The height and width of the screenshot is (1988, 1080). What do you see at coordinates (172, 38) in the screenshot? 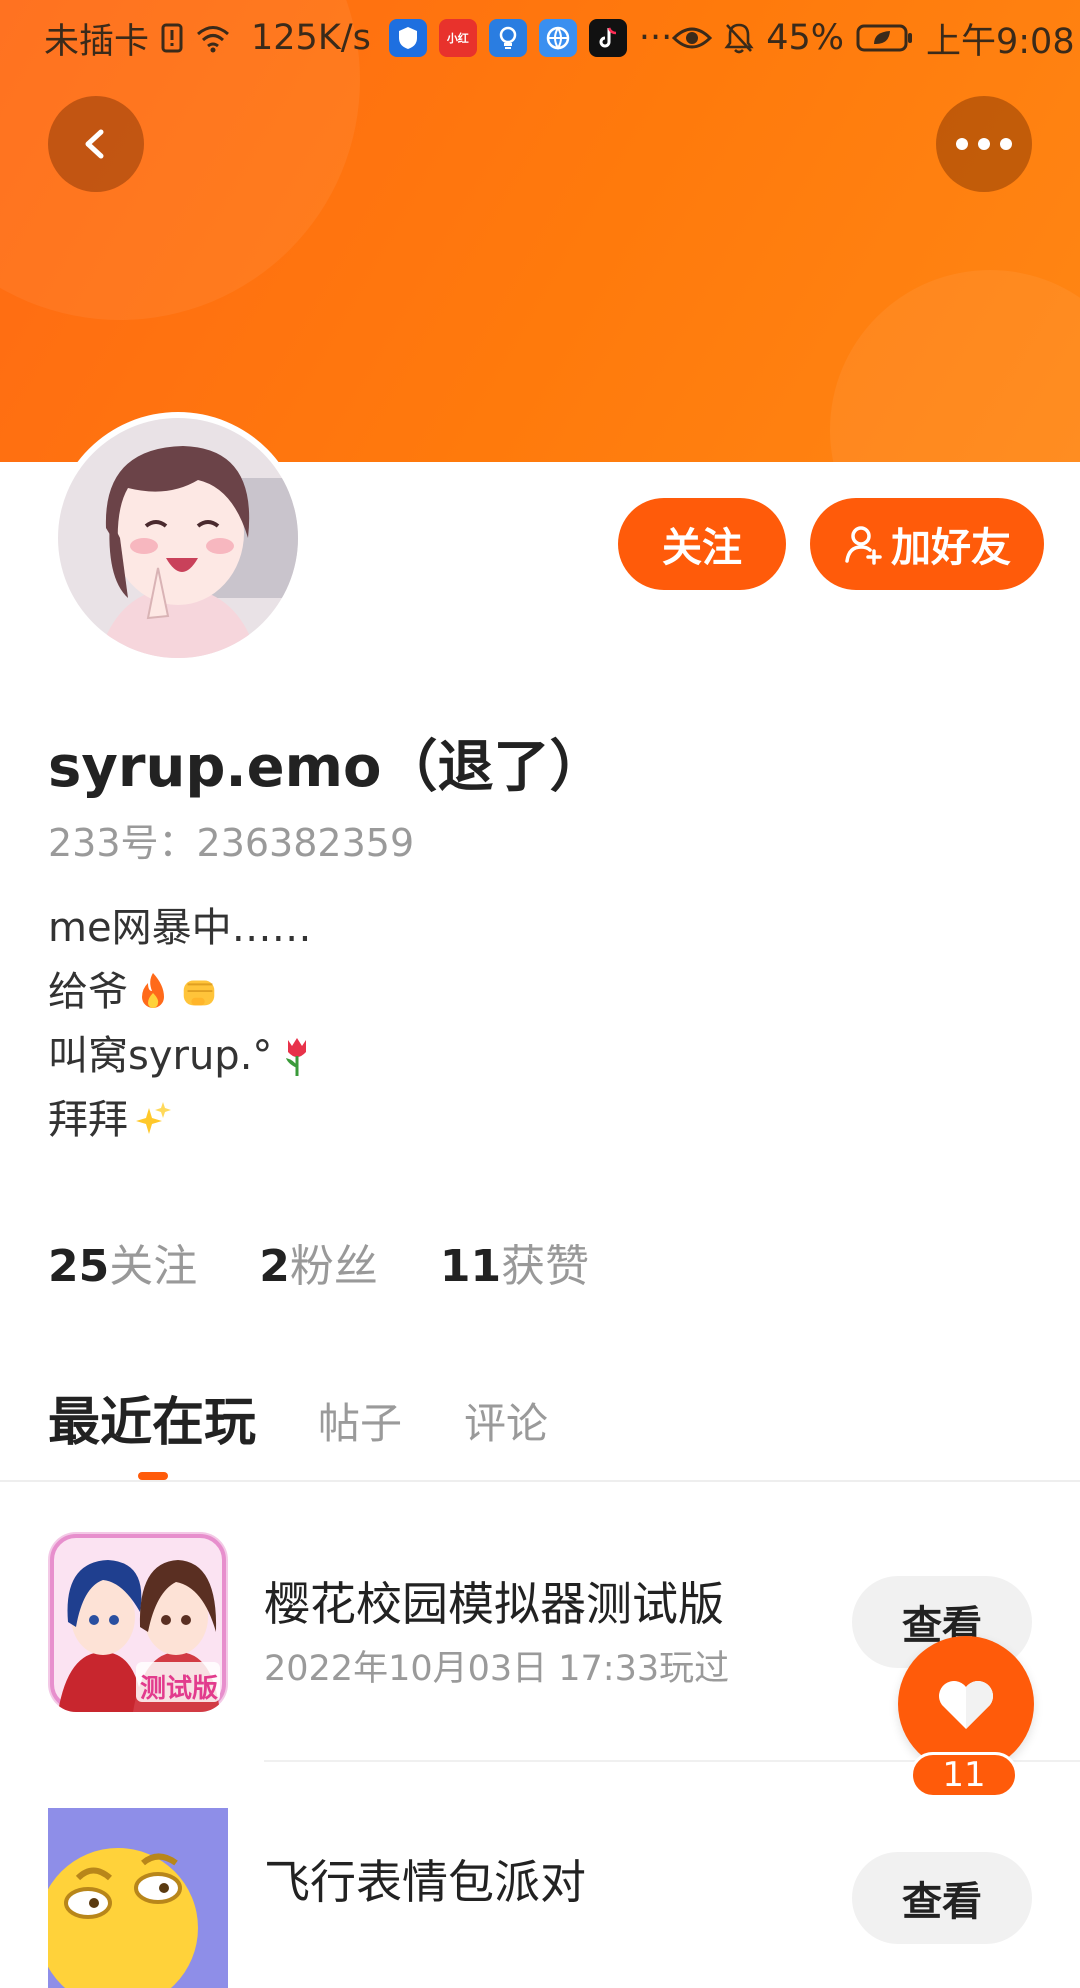
I see `sim-alert-icon` at bounding box center [172, 38].